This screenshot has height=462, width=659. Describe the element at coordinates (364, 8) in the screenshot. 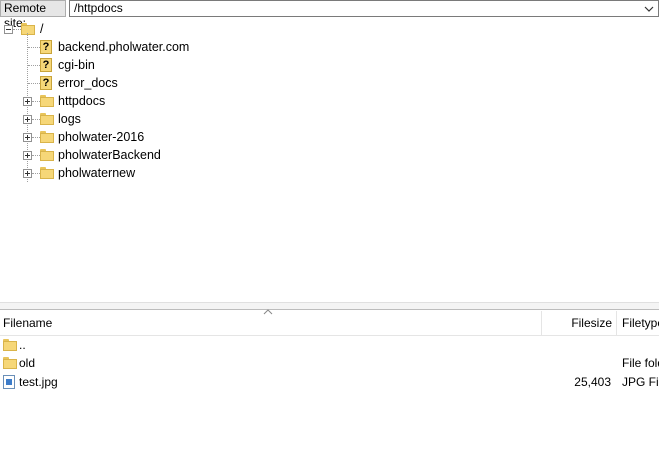

I see `remote-path-input: /httpdocs` at that location.